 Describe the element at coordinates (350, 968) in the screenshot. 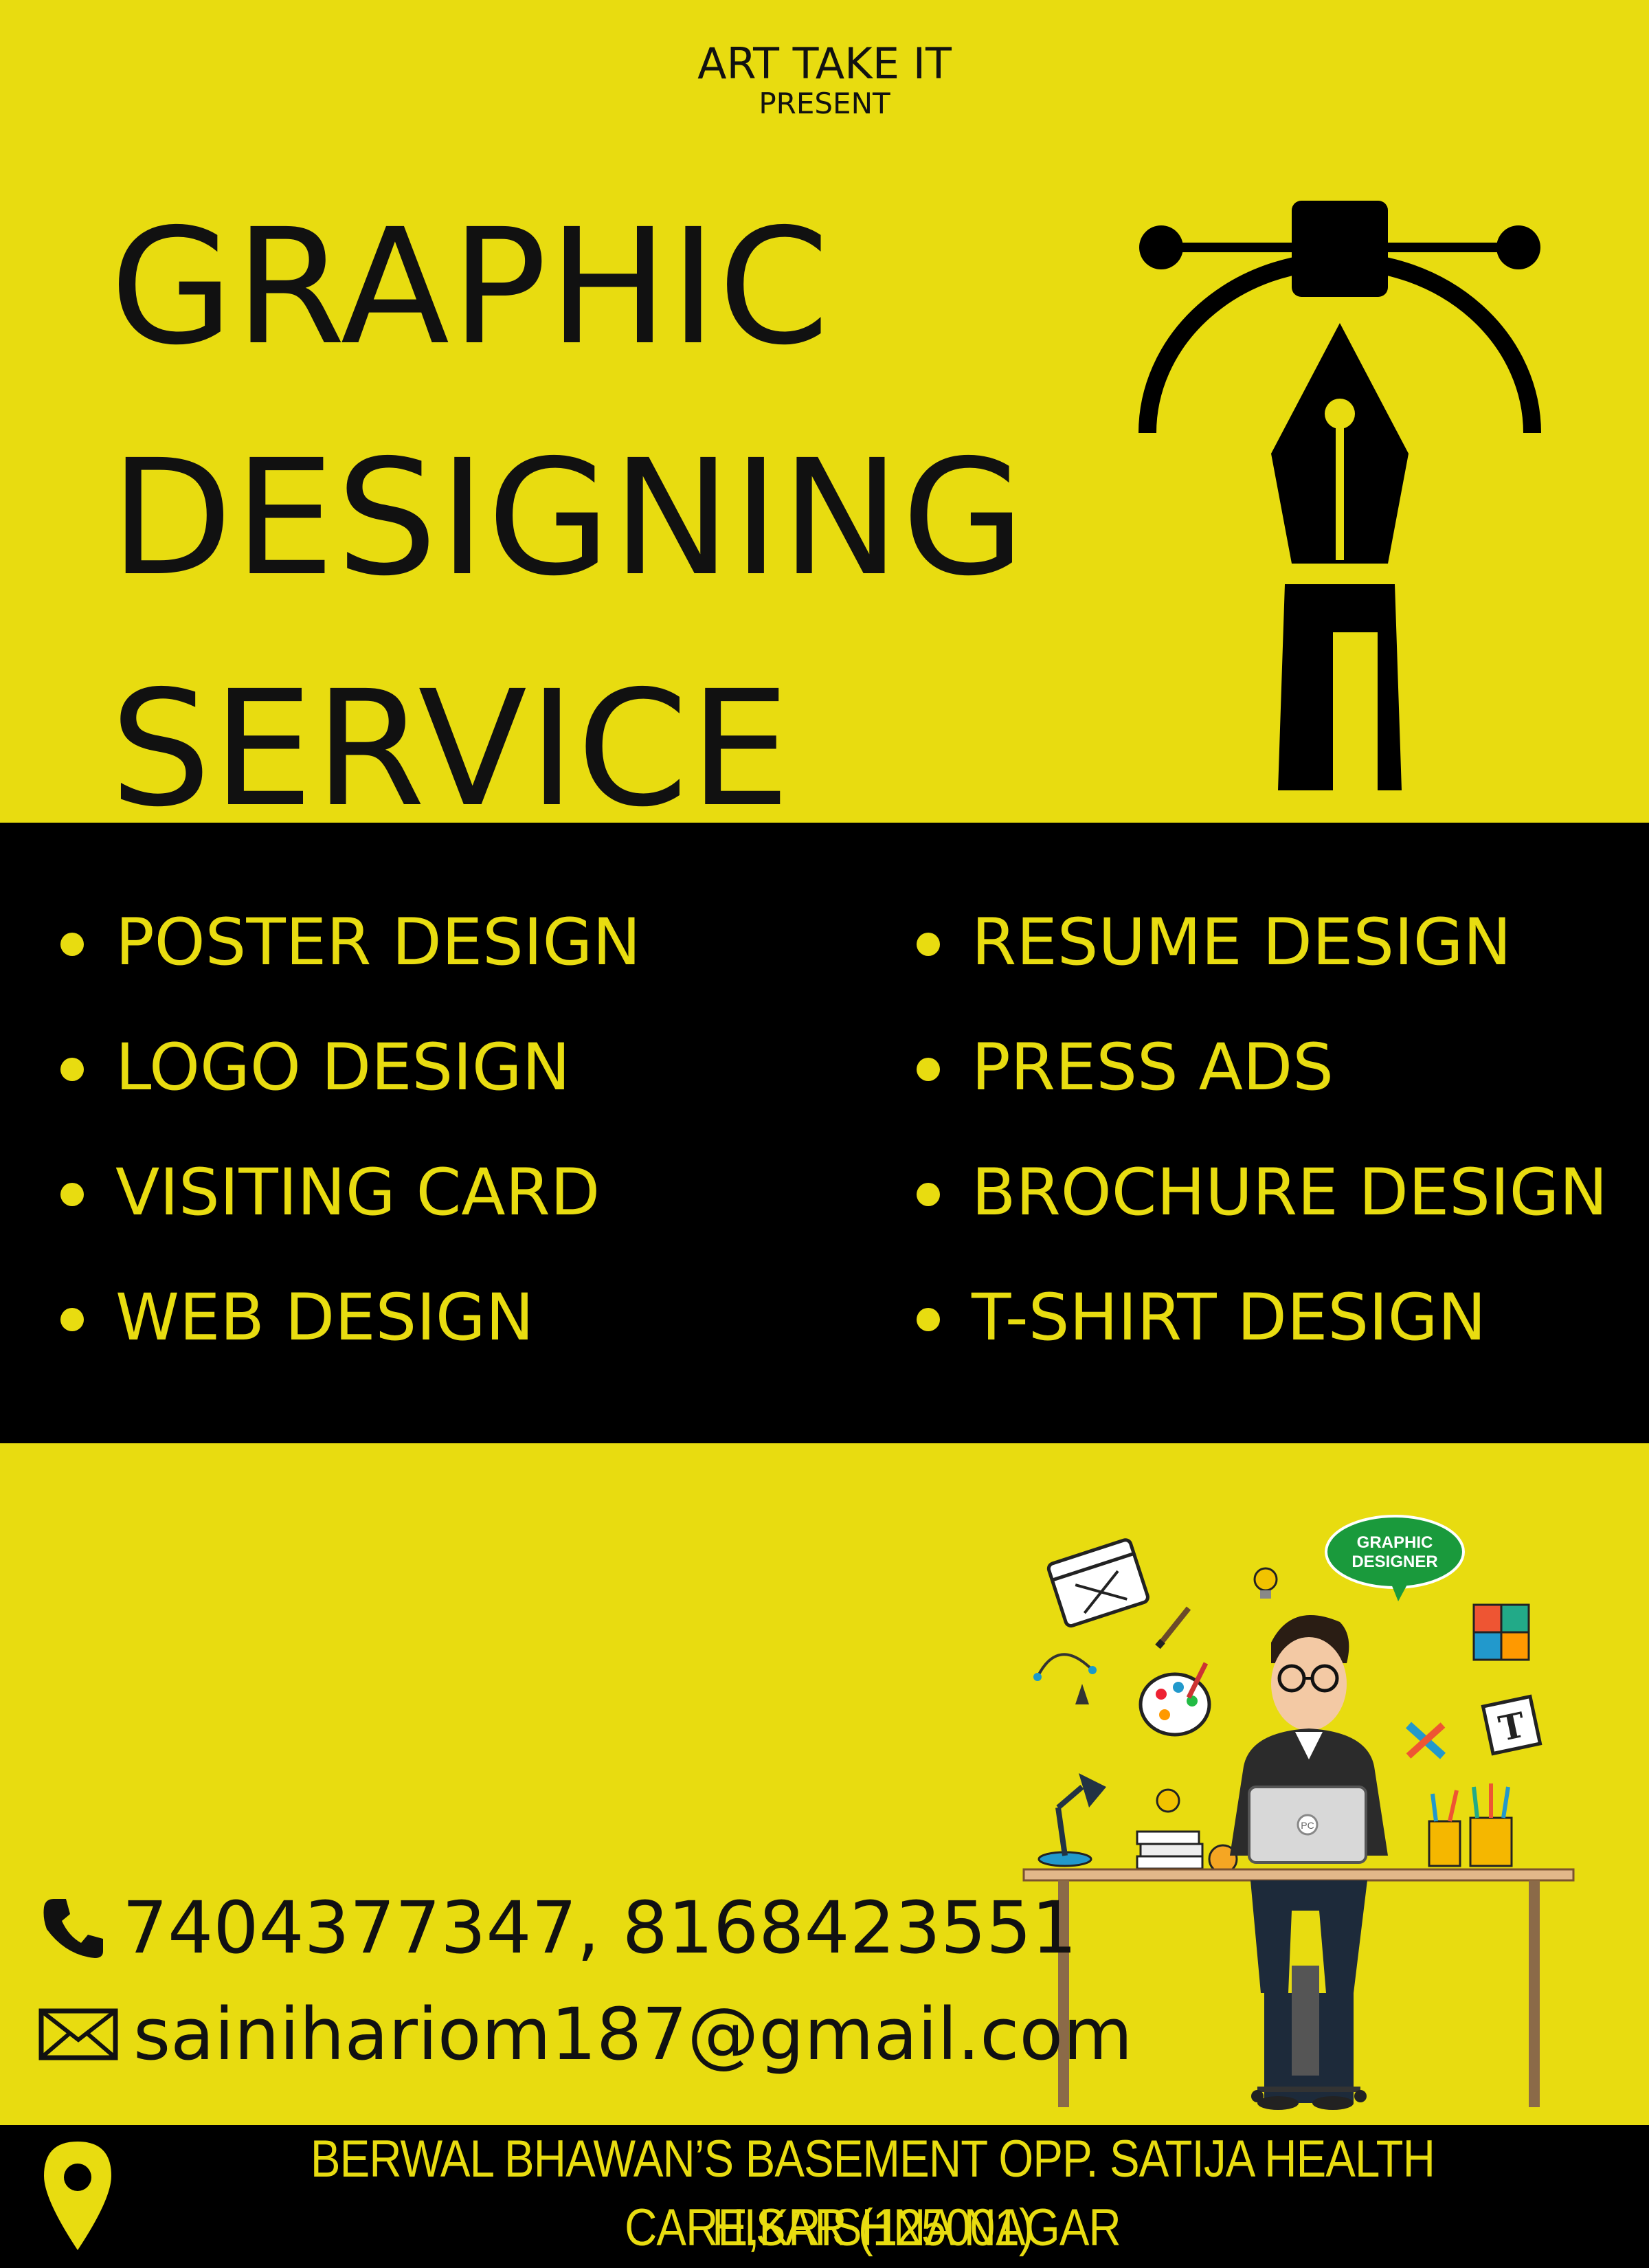

I see `service-item: POSTER DESIGN` at that location.